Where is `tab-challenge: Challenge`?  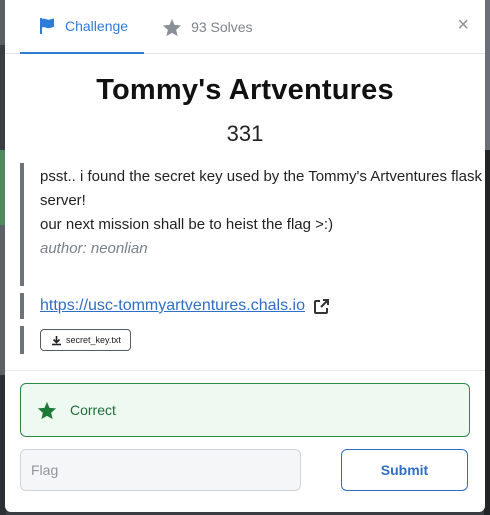 tab-challenge: Challenge is located at coordinates (82, 27).